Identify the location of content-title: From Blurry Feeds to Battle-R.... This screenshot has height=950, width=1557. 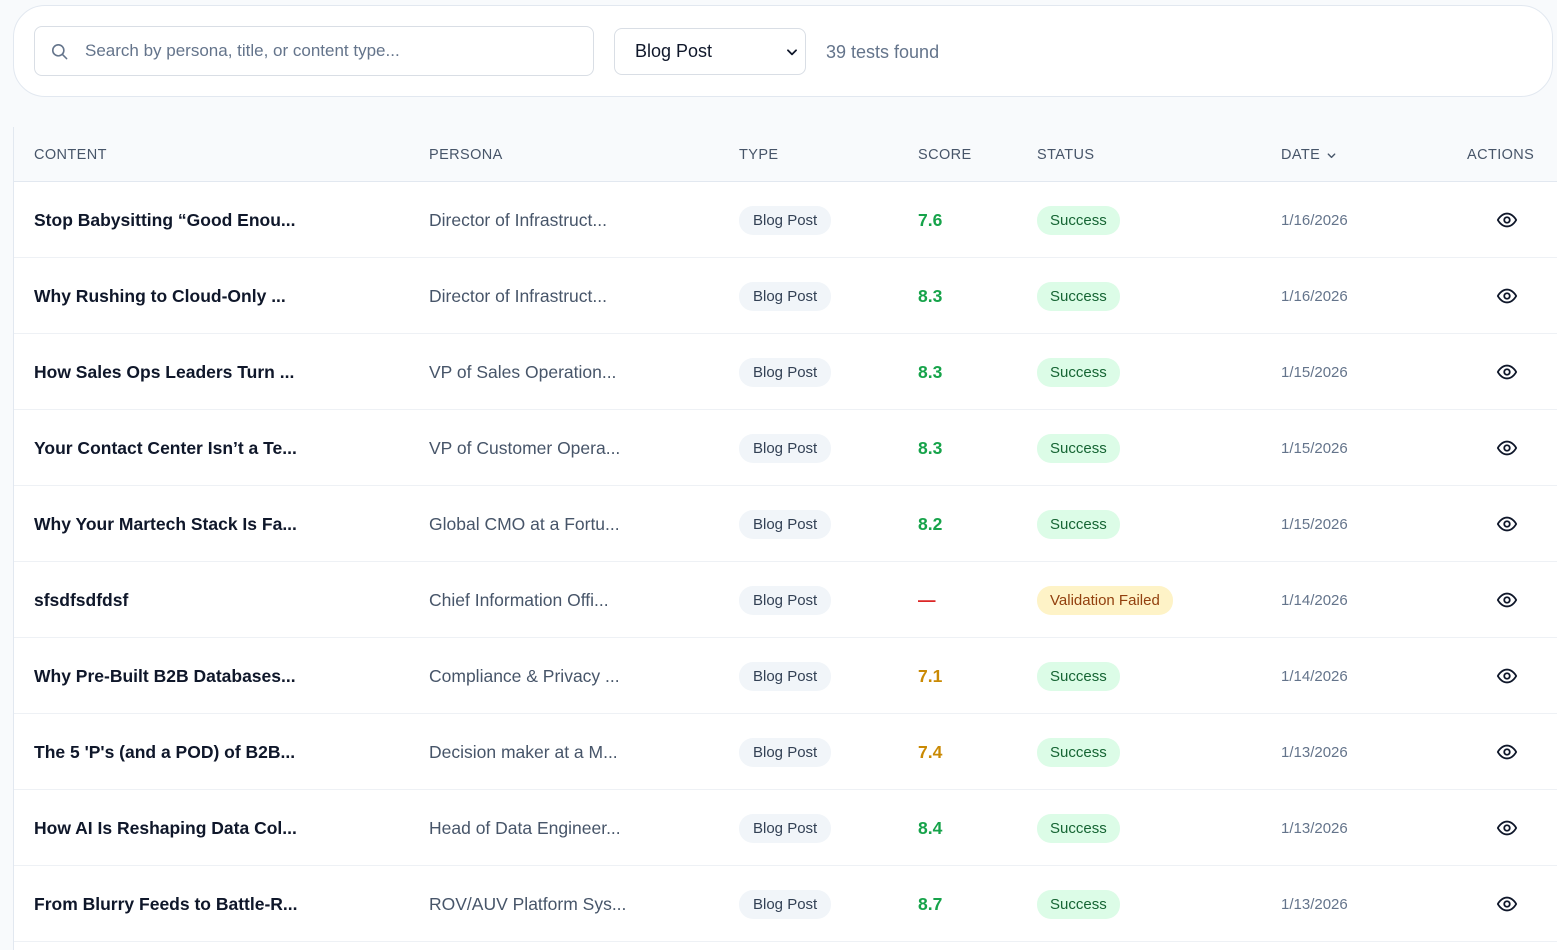
(166, 904).